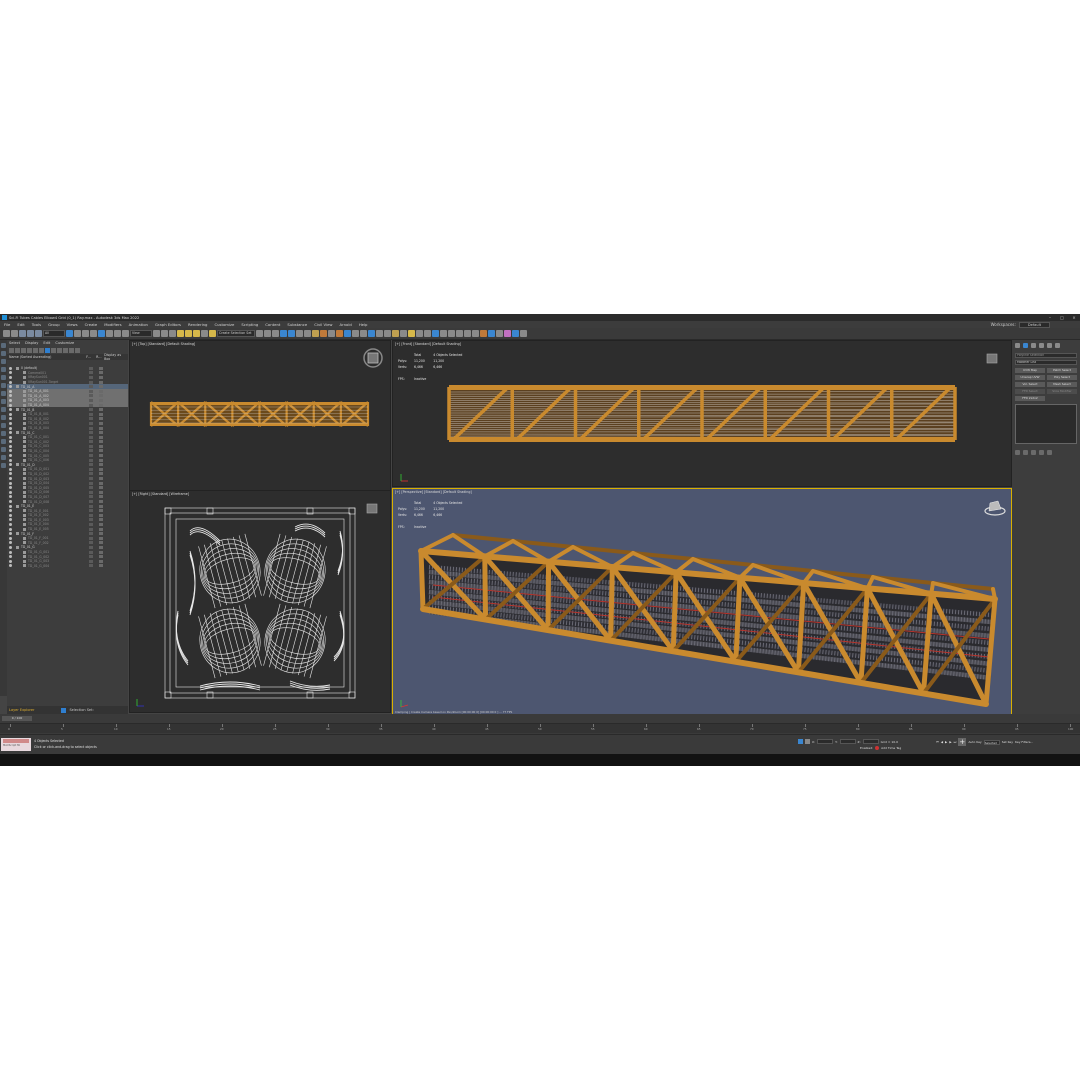  Describe the element at coordinates (259, 333) in the screenshot. I see `mirror-icon` at that location.